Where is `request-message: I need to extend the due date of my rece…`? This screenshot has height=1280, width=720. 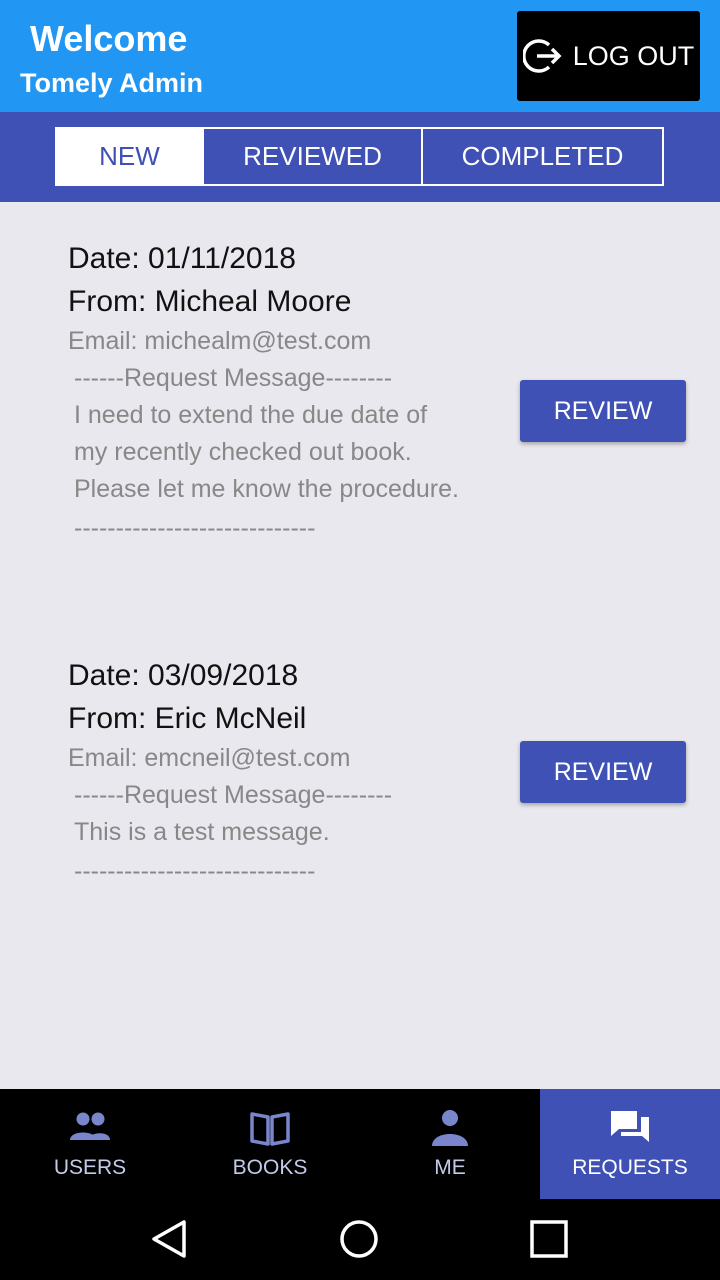
request-message: I need to extend the due date of my rece… is located at coordinates (266, 452).